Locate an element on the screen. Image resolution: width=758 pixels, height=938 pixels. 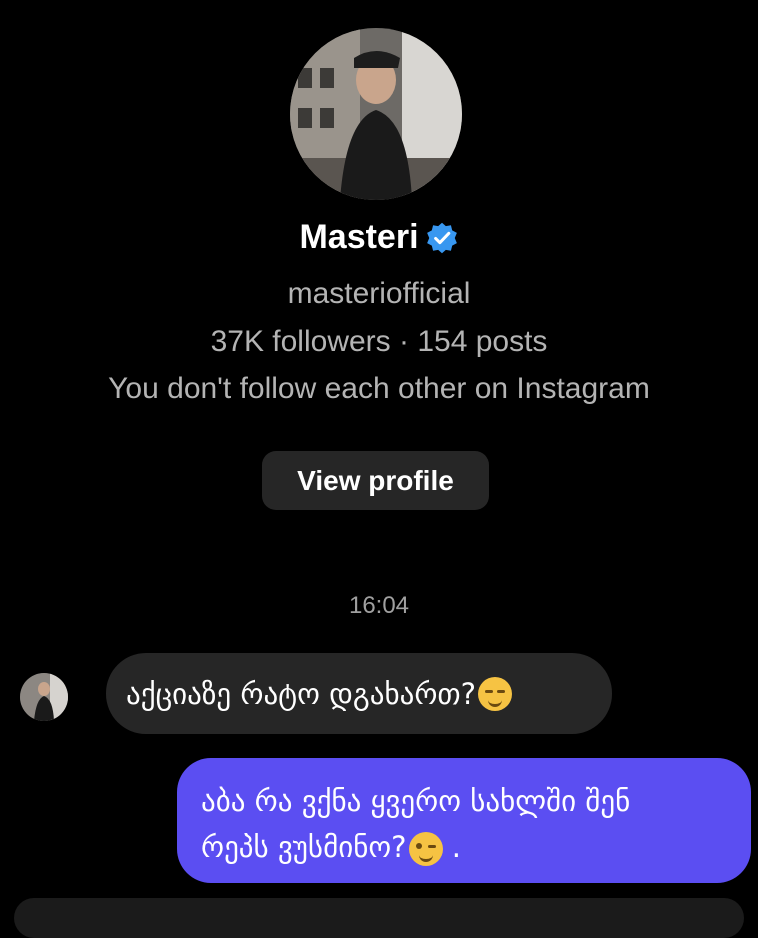
outgoing-message-line-1: აბა რა ვქნა ყვერო სახლში შენ is located at coordinates (416, 801).